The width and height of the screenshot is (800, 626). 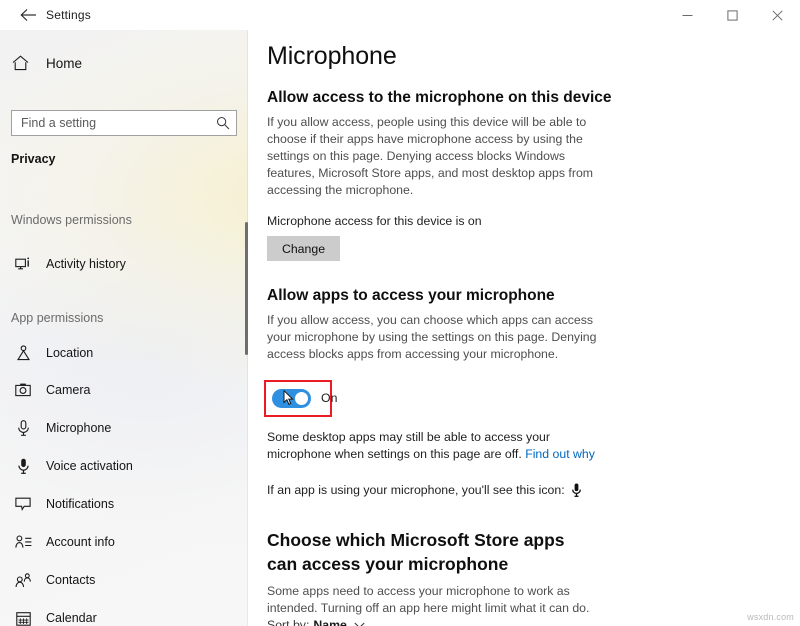 What do you see at coordinates (329, 398) in the screenshot?
I see `apps-toggle-state-label: On` at bounding box center [329, 398].